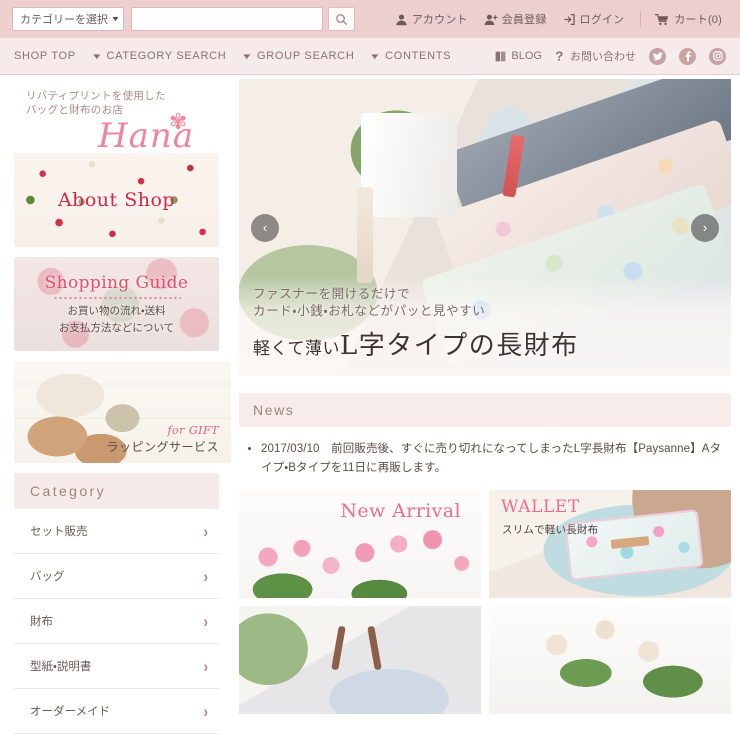  What do you see at coordinates (116, 297) in the screenshot?
I see `divider-dots` at bounding box center [116, 297].